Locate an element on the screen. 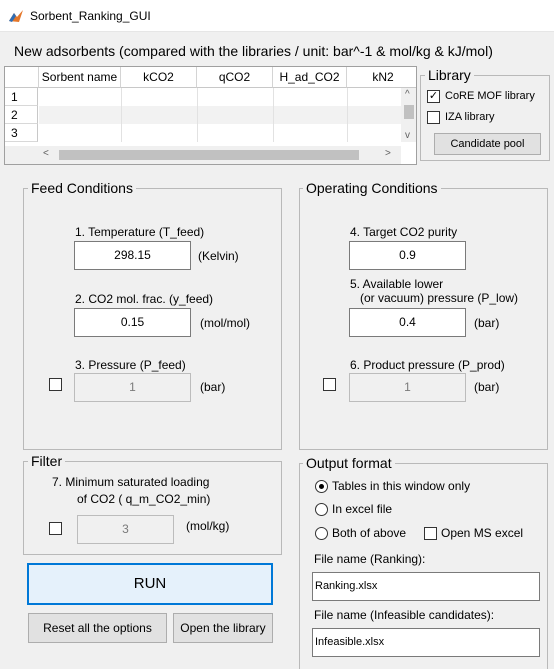 The image size is (554, 669). column-header-h-ad-co2: H_ad_CO2 is located at coordinates (310, 77).